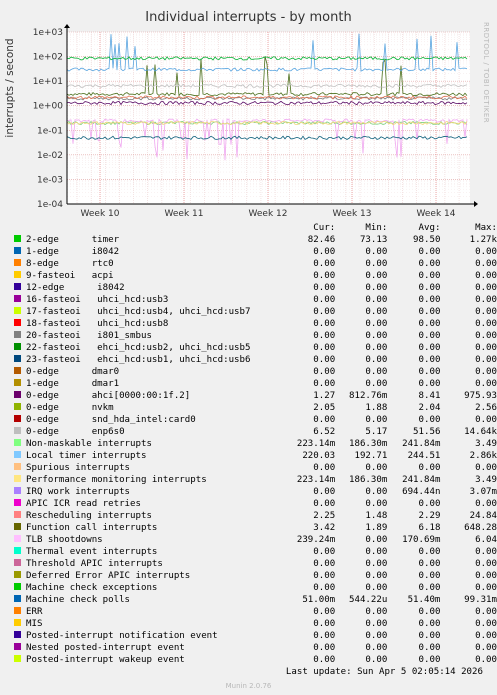 This screenshot has width=497, height=695. What do you see at coordinates (352, 214) in the screenshot?
I see `x-tick-label: Week 13` at bounding box center [352, 214].